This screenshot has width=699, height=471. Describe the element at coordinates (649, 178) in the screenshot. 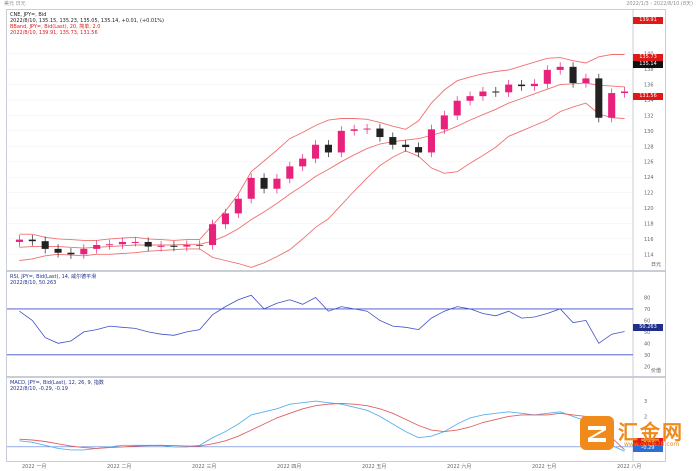

I see `price-y-tick: 124` at that location.